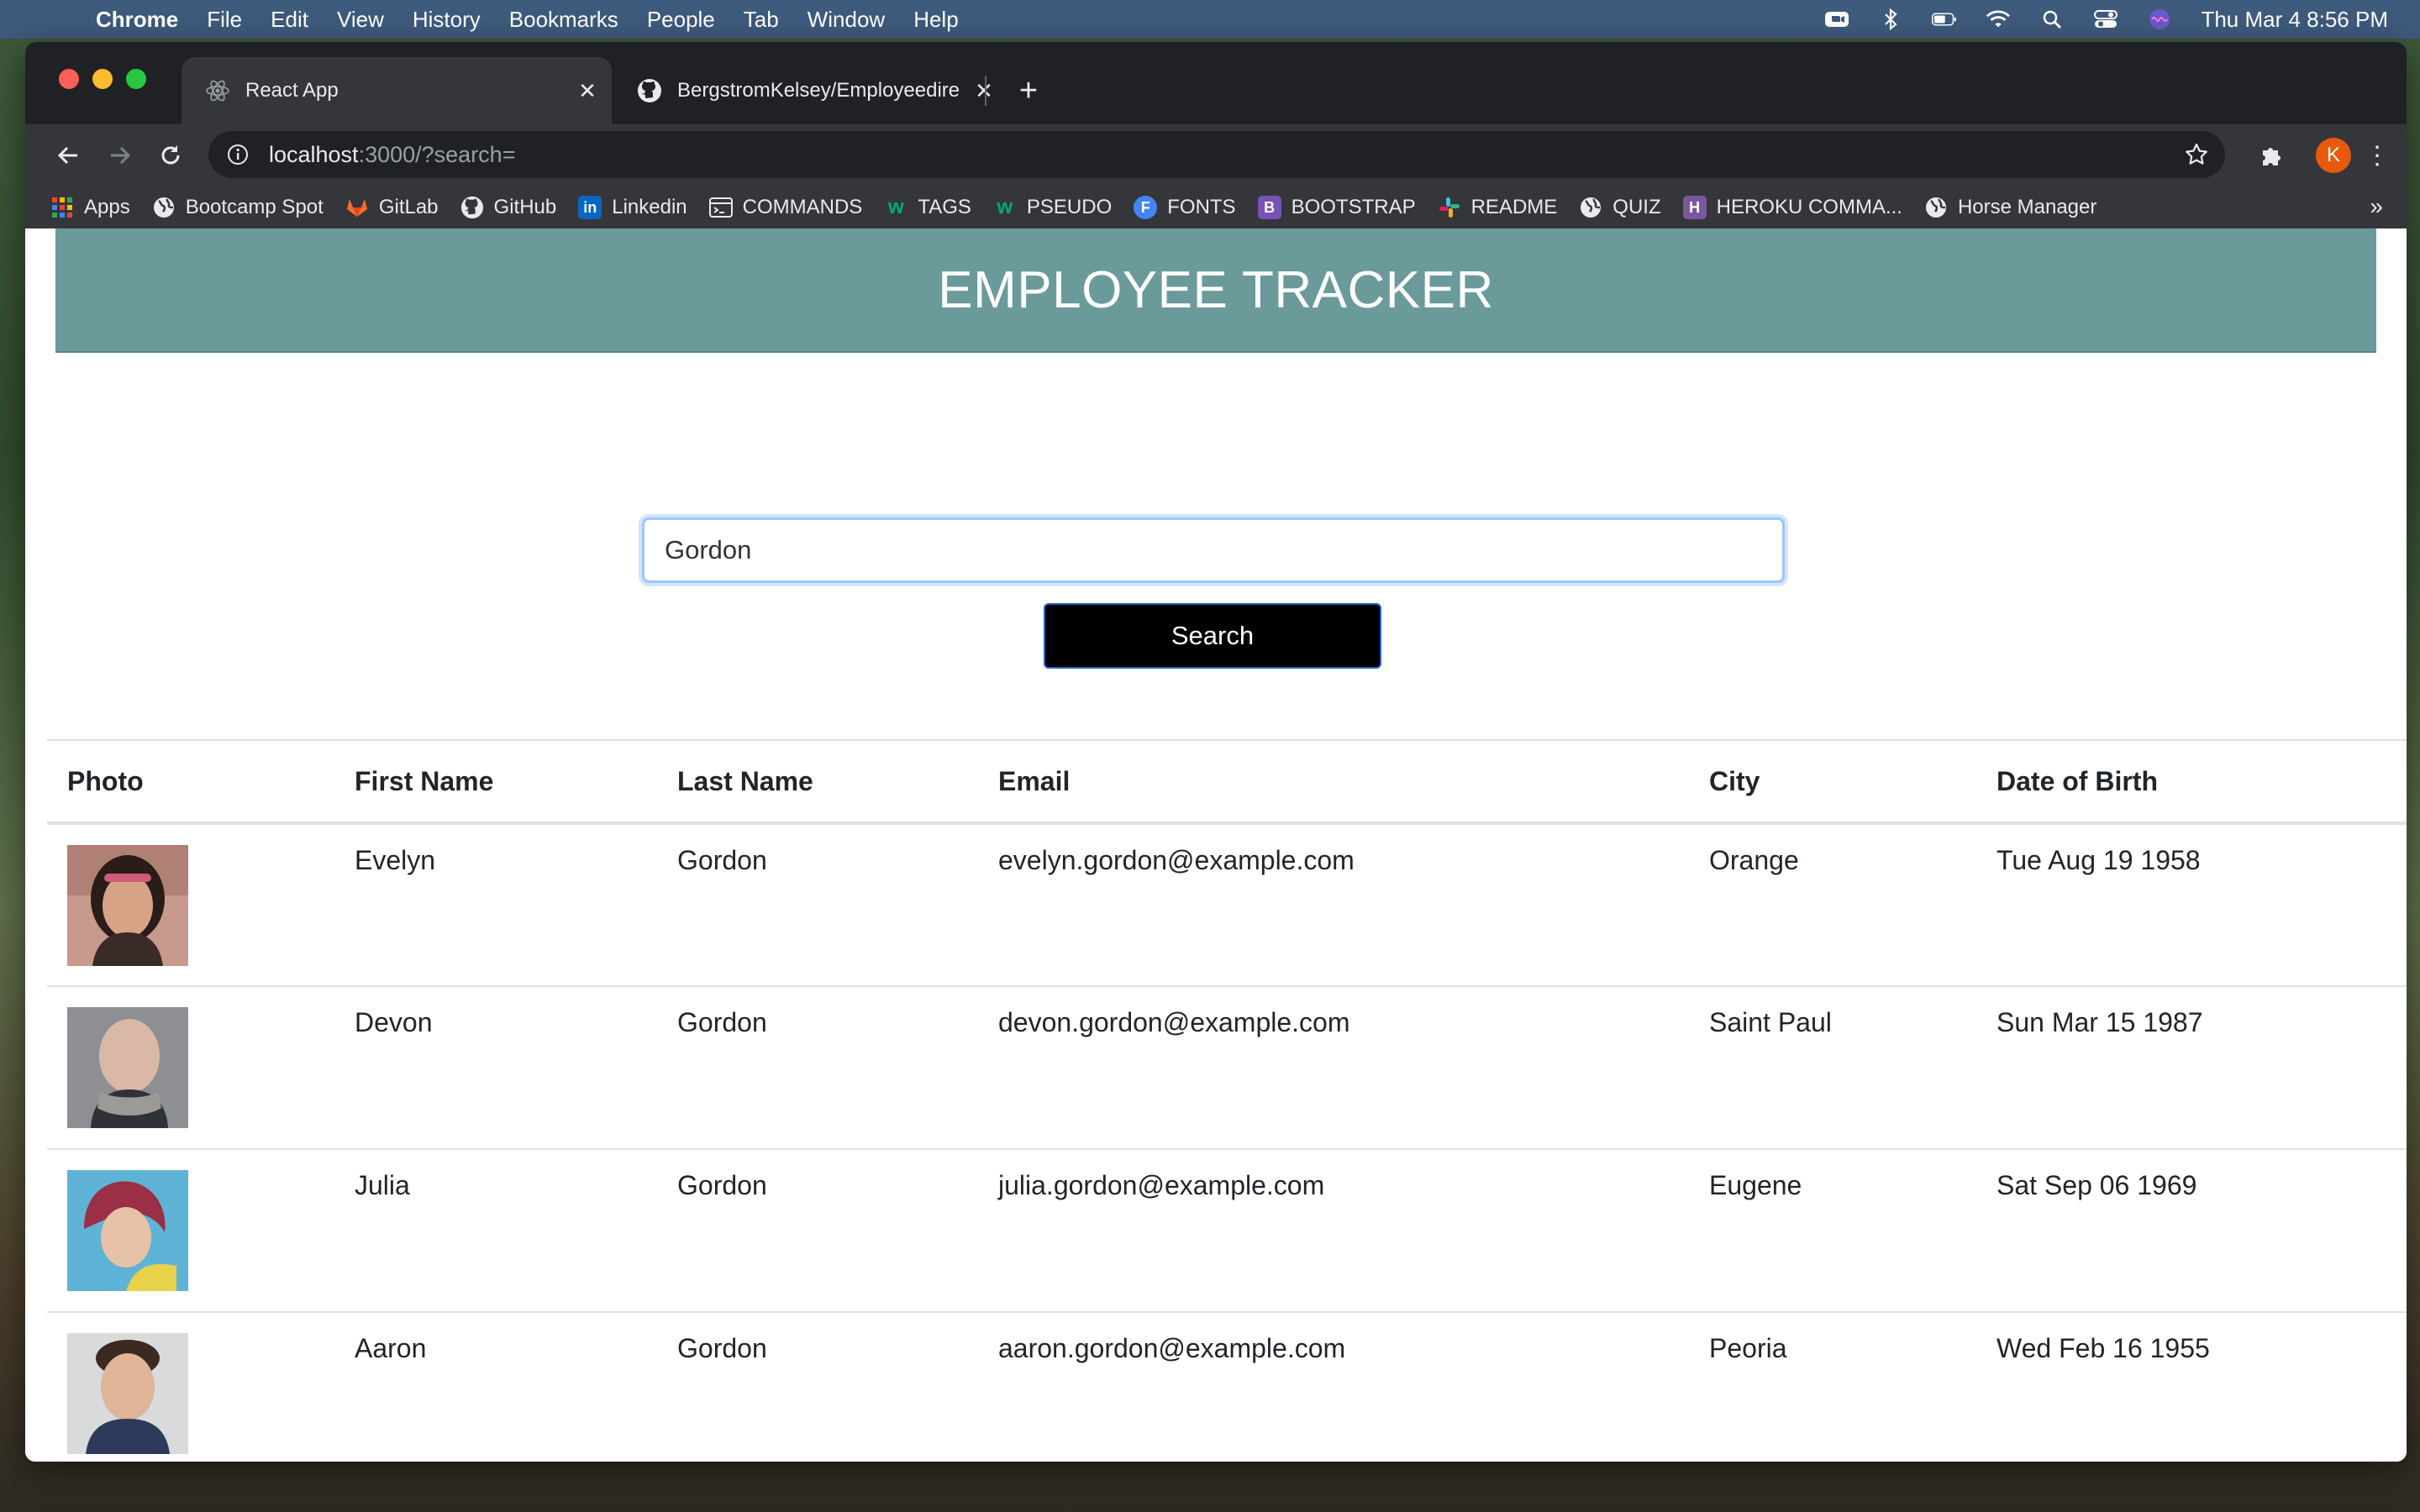  I want to click on site-info-icon, so click(238, 154).